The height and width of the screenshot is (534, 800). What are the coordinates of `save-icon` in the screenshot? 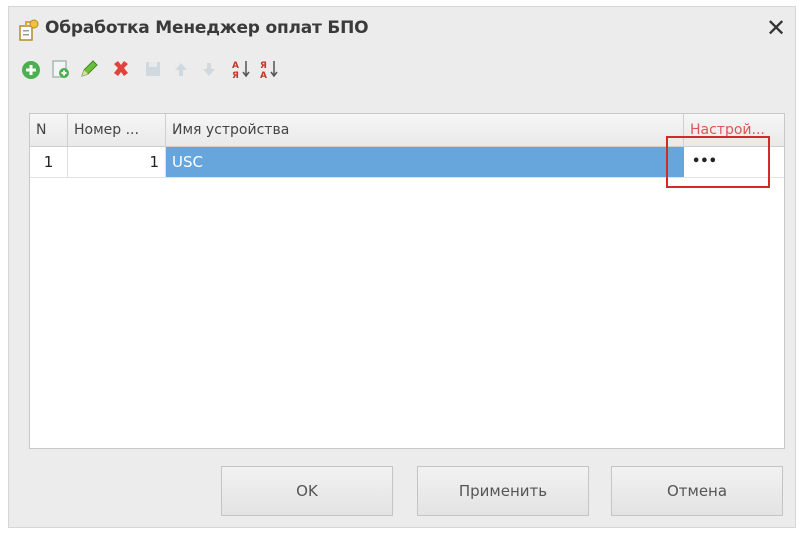 It's located at (153, 69).